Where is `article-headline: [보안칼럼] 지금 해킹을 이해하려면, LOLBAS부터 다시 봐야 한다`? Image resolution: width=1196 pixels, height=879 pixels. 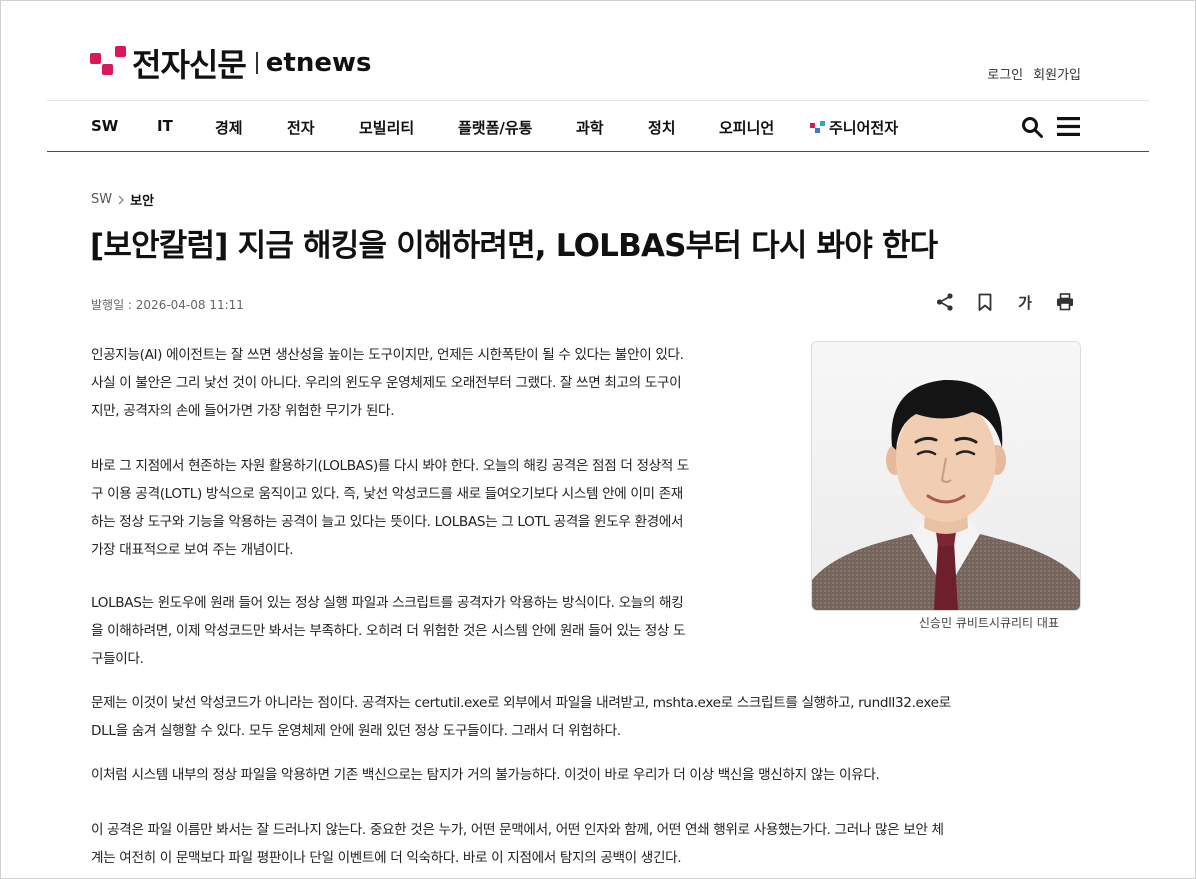 article-headline: [보안칼럼] 지금 해킹을 이해하려면, LOLBAS부터 다시 봐야 한다 is located at coordinates (514, 246).